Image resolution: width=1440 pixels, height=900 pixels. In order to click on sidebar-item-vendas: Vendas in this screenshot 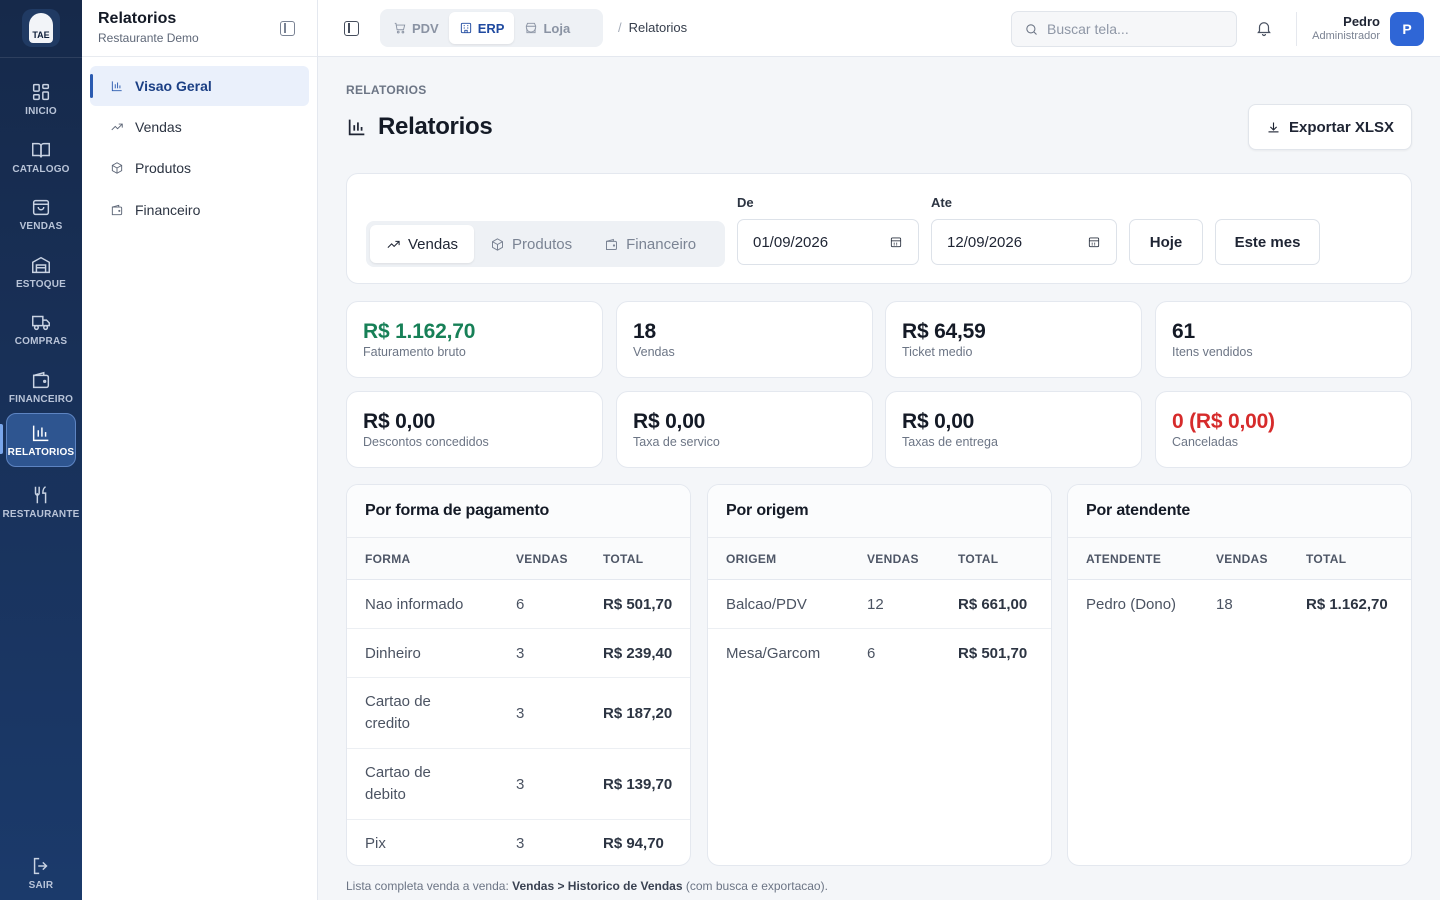, I will do `click(199, 127)`.